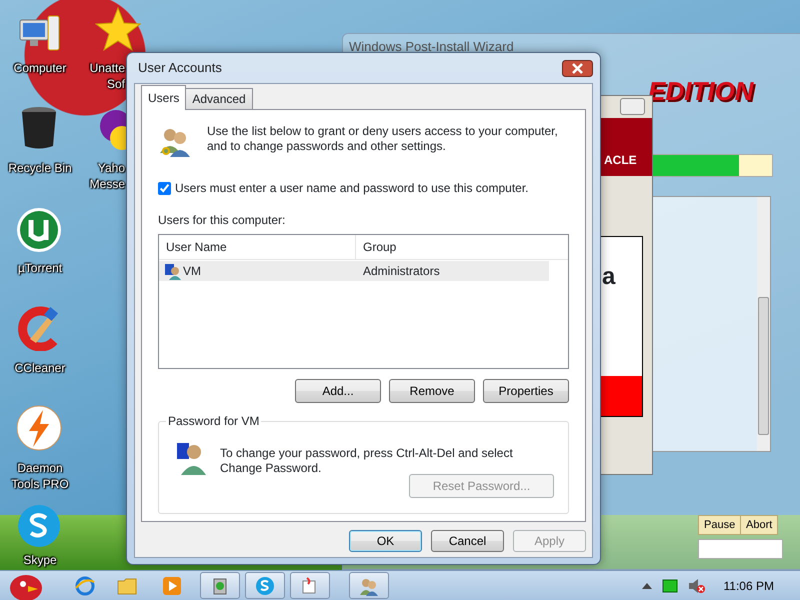 Image resolution: width=800 pixels, height=600 pixels. I want to click on checkbox, so click(164, 188).